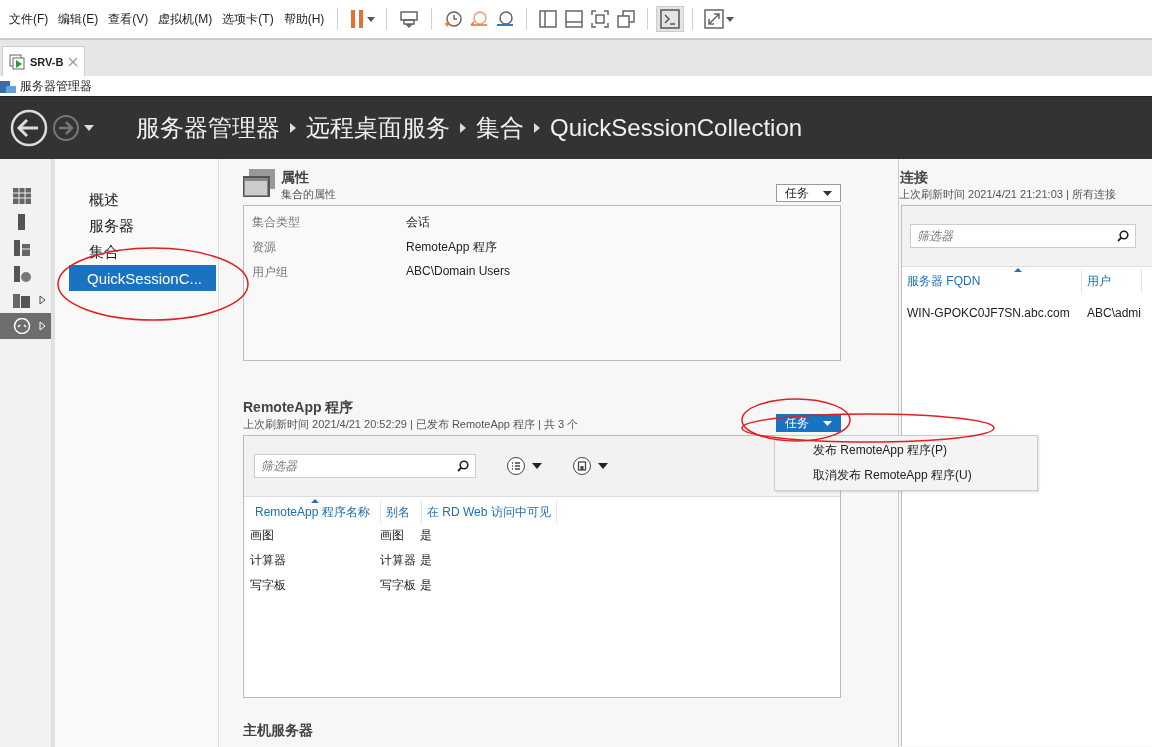 This screenshot has height=747, width=1152. What do you see at coordinates (1114, 313) in the screenshot?
I see `table-cell: ABC\admi` at bounding box center [1114, 313].